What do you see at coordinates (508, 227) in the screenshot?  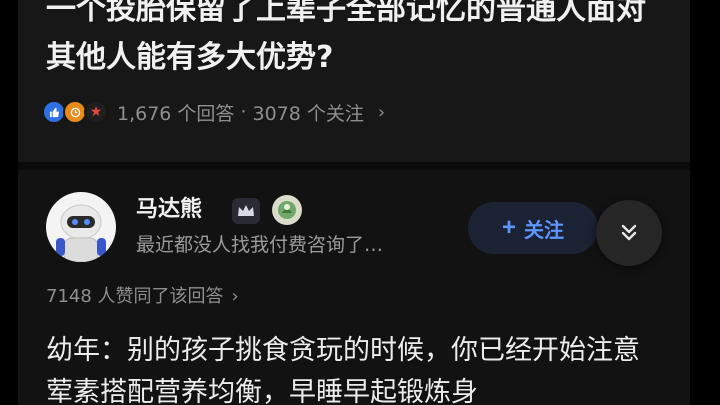 I see `plus-icon: +` at bounding box center [508, 227].